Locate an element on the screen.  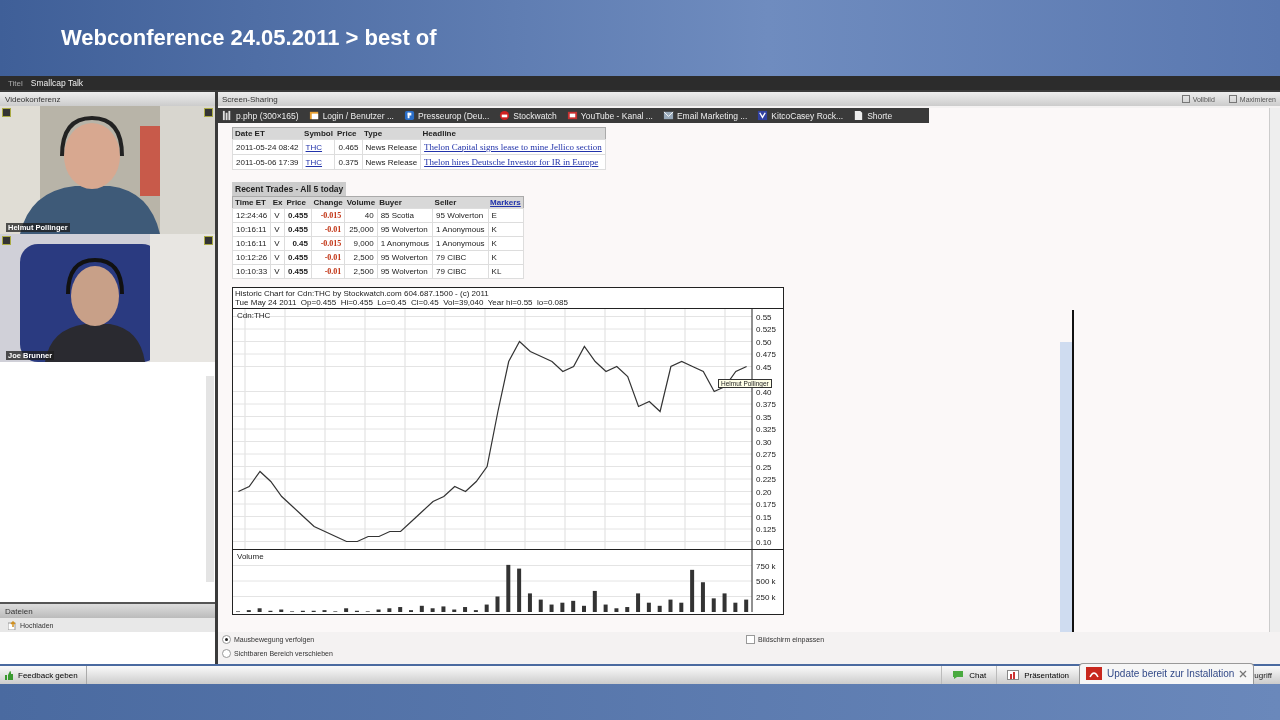
browser-tab: p.php (300×165) is located at coordinates (261, 115).